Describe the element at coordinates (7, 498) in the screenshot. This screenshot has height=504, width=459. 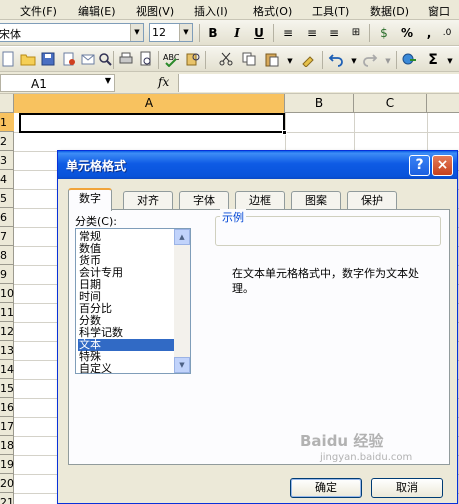
I see `row-header: 21` at that location.